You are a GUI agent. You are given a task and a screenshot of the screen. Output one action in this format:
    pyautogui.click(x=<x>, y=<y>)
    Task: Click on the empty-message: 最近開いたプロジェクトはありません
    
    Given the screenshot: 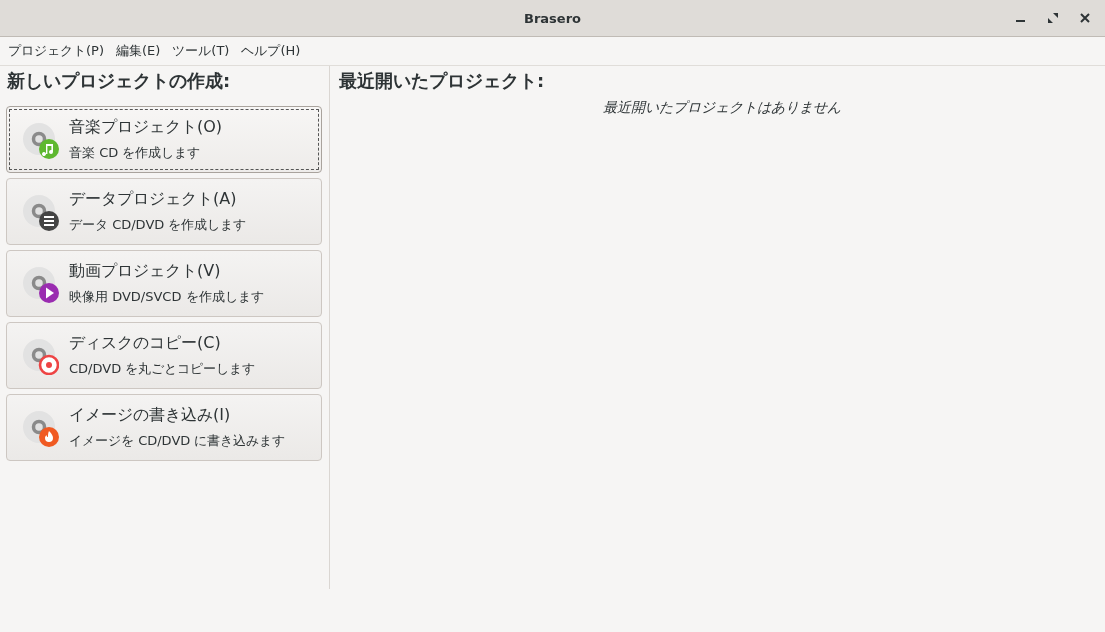 What is the action you would take?
    pyautogui.click(x=721, y=108)
    